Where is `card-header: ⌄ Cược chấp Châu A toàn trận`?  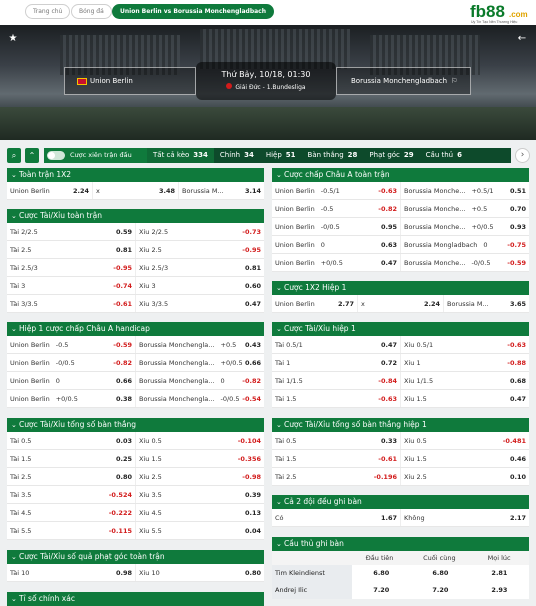 card-header: ⌄ Cược chấp Châu A toàn trận is located at coordinates (400, 175).